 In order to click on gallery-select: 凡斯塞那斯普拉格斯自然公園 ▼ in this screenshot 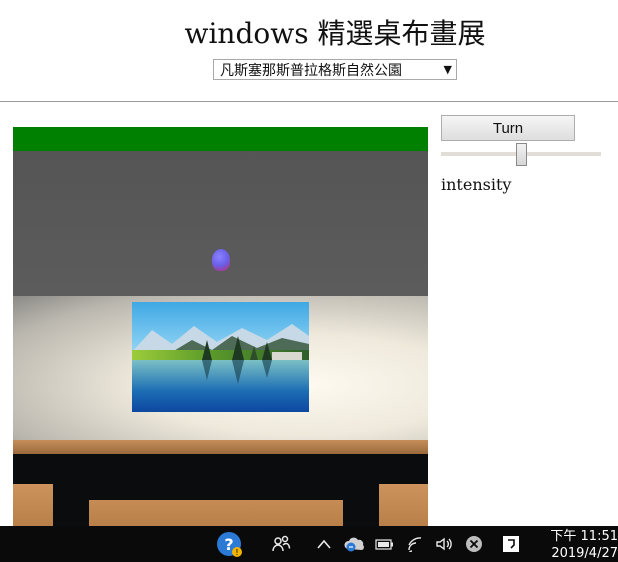, I will do `click(335, 69)`.